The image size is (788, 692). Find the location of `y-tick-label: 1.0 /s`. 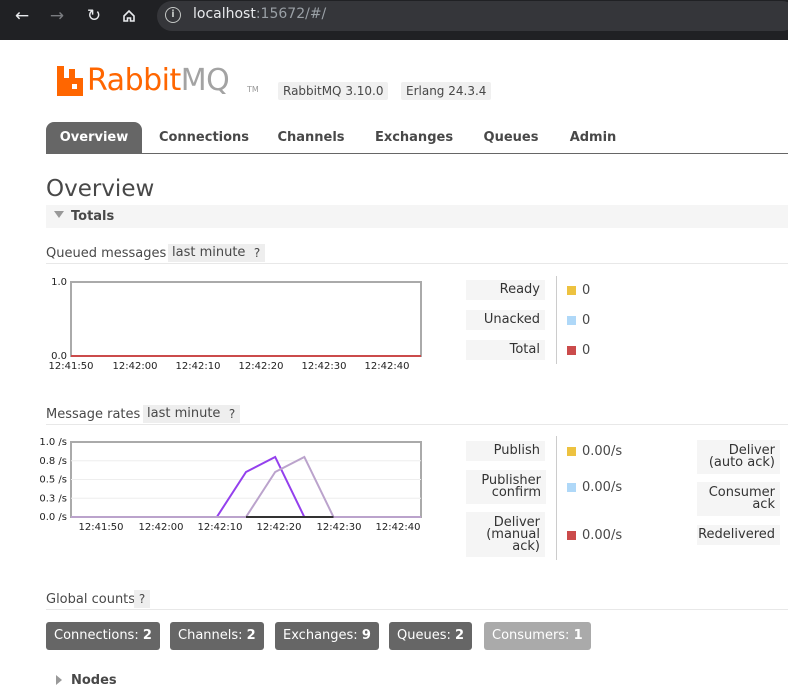

y-tick-label: 1.0 /s is located at coordinates (53, 442).